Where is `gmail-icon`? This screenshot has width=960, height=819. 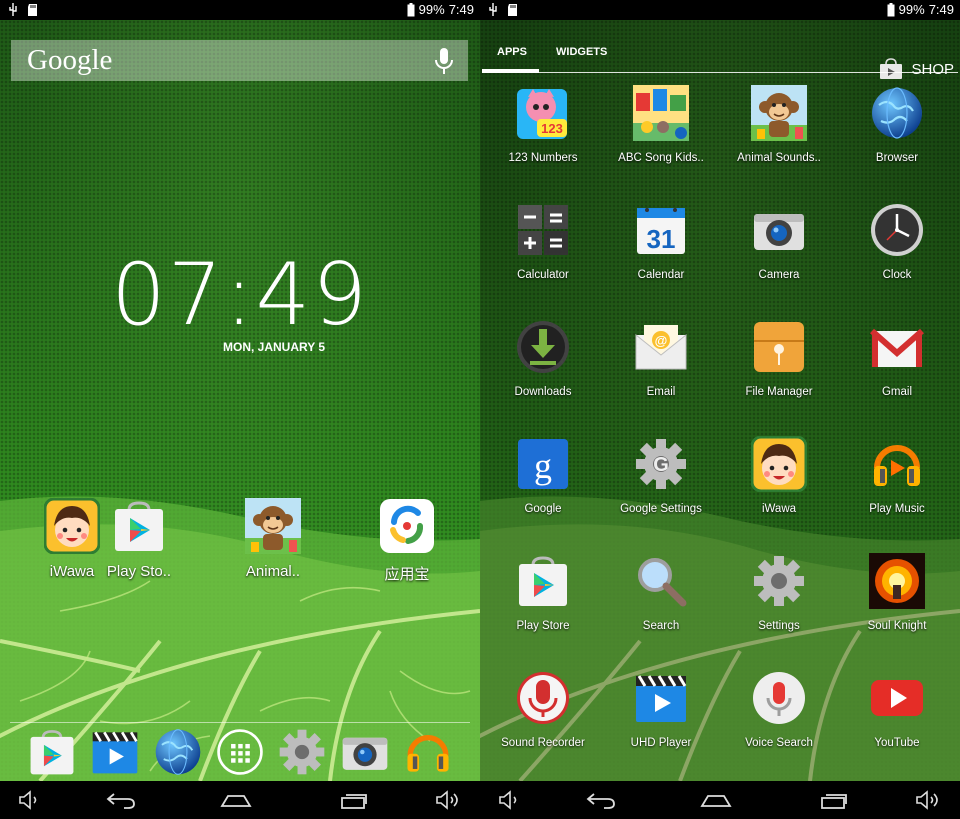 gmail-icon is located at coordinates (897, 347).